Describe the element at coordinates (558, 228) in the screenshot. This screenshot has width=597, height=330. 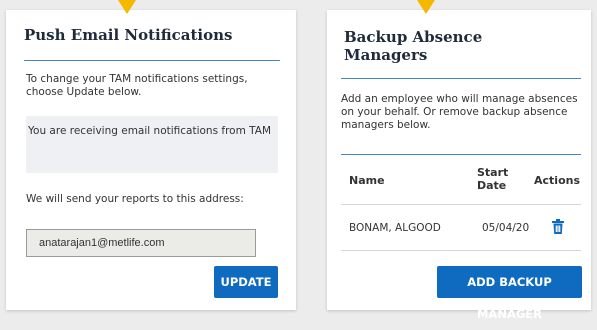
I see `trash-icon` at that location.